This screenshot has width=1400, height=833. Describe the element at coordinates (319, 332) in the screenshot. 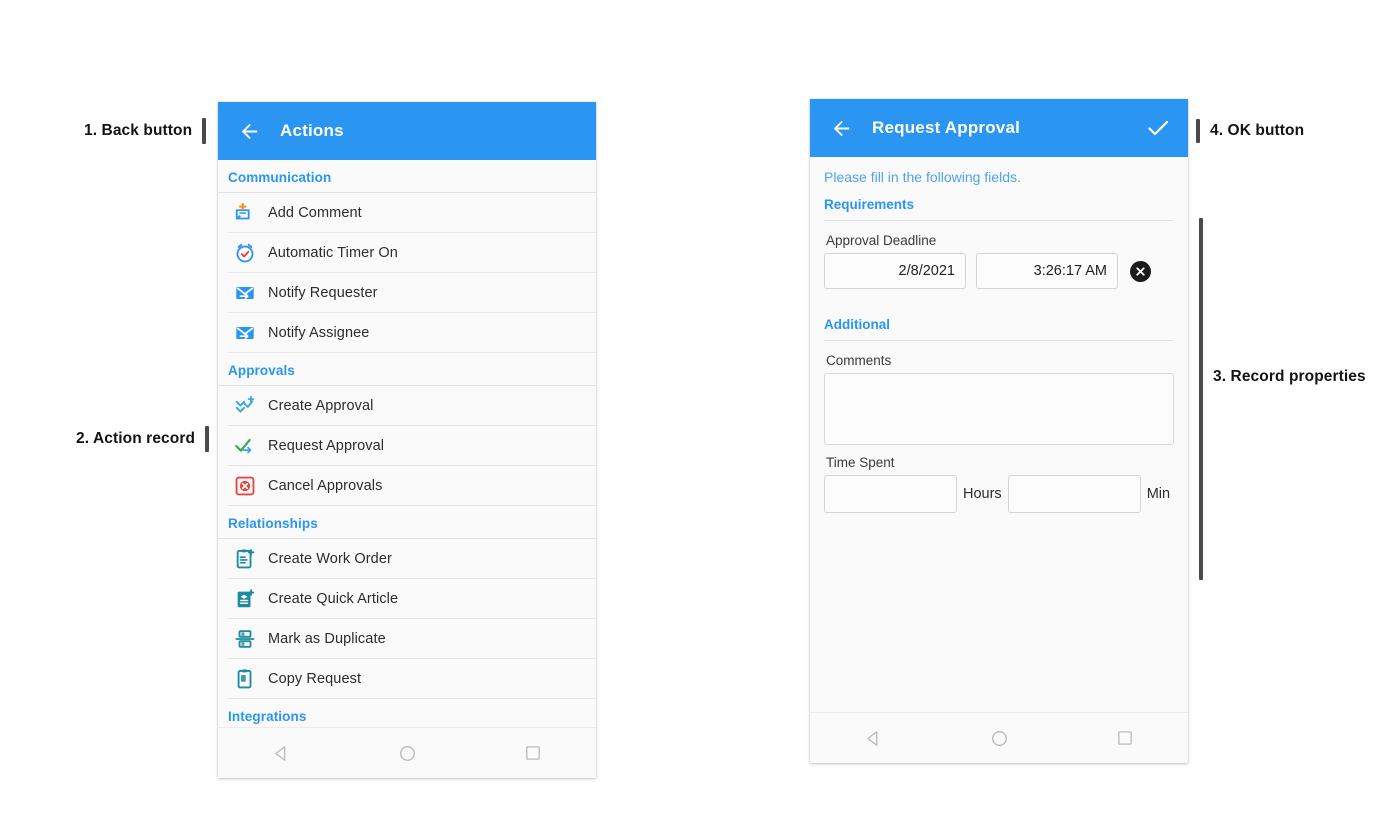

I see `action-label: Notify Assignee` at that location.